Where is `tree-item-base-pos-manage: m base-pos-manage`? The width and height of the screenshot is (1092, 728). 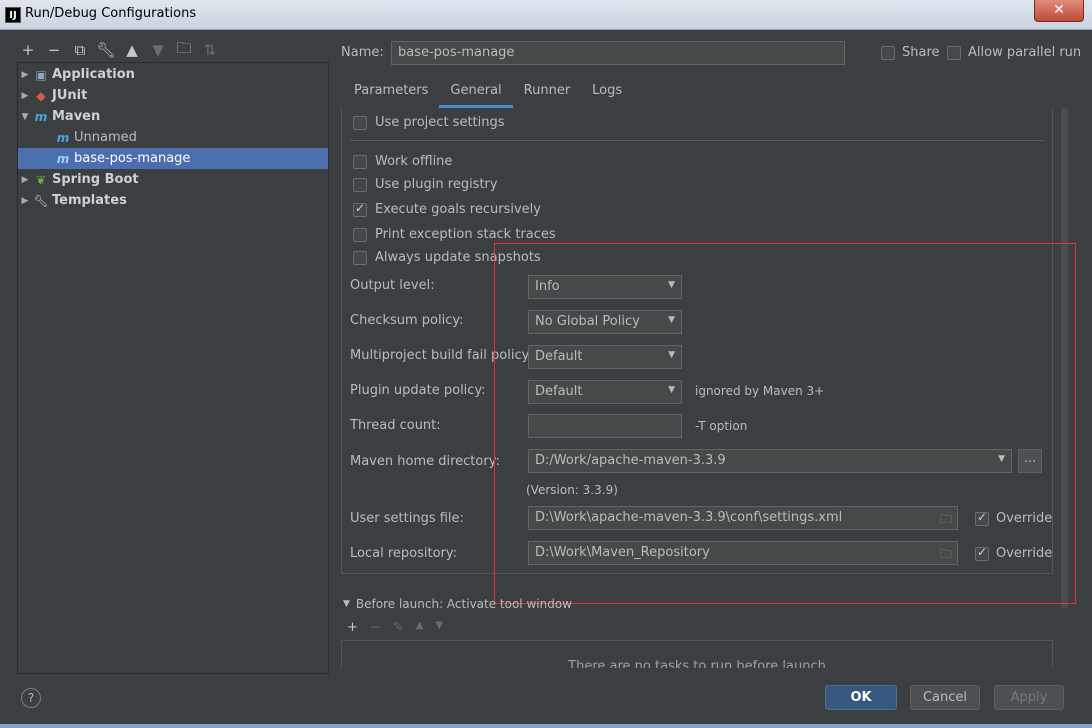
tree-item-base-pos-manage: m base-pos-manage is located at coordinates (173, 158).